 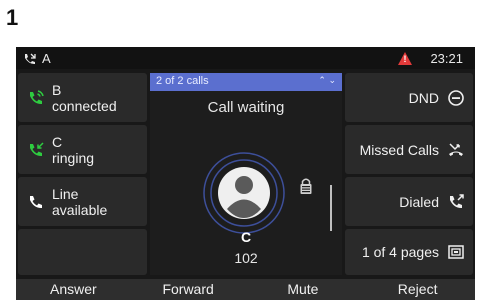 I want to click on line-status-icon, so click(x=30, y=58).